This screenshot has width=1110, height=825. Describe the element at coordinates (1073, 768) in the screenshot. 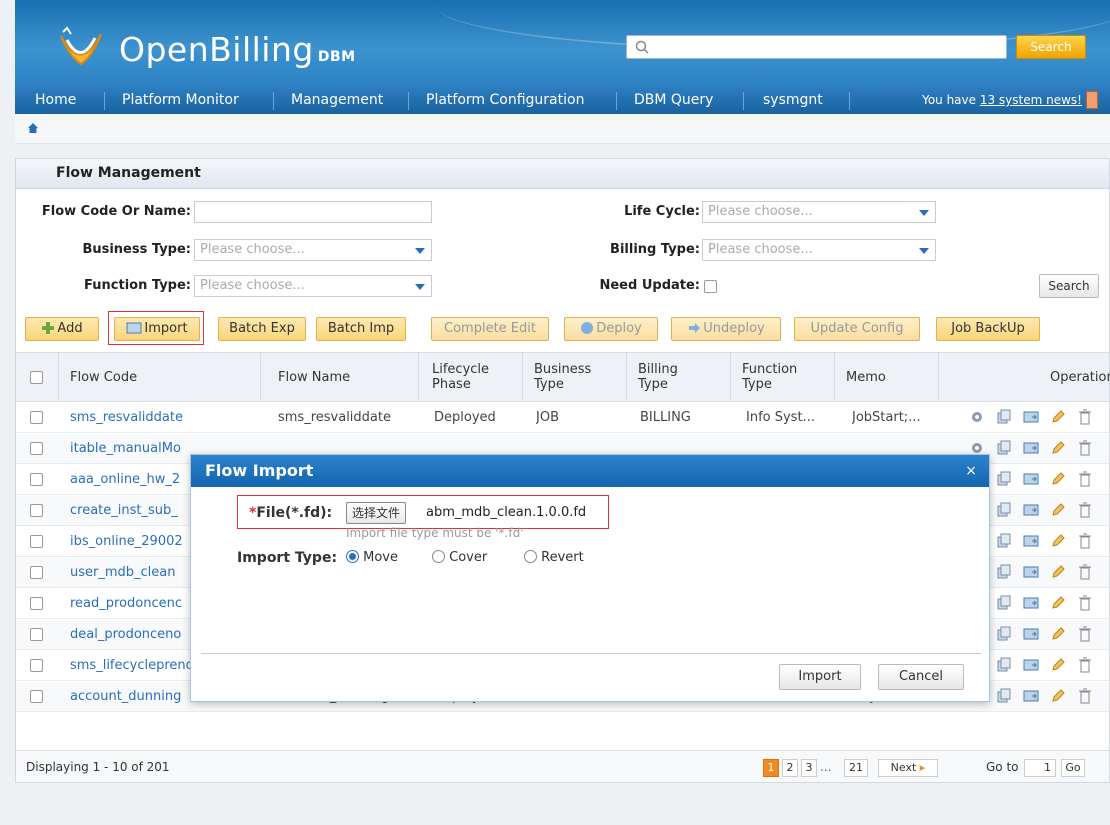

I see `go-button: Go` at that location.